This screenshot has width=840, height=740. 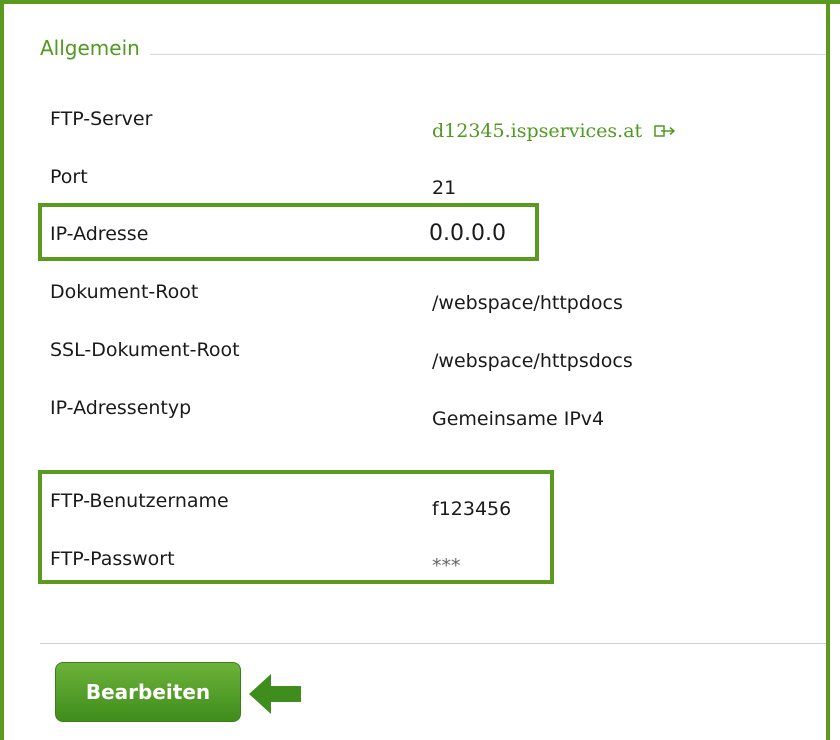 I want to click on ip-type-value: Gemeinsame IPv4, so click(x=518, y=419).